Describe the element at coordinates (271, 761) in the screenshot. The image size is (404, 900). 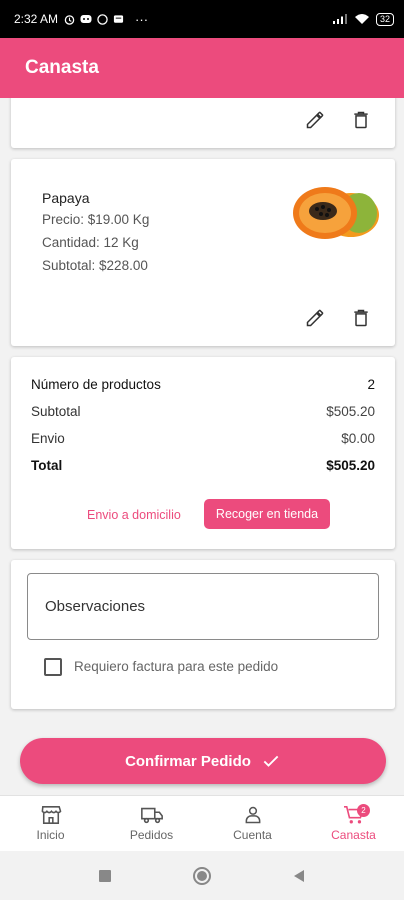
I see `check-icon` at that location.